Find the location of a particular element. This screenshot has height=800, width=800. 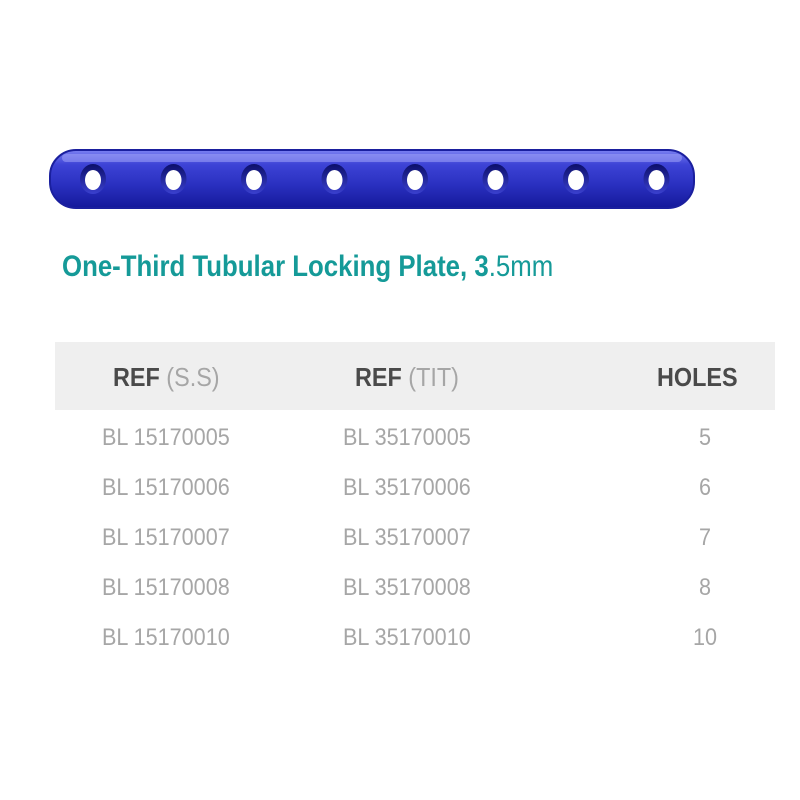

cell-ref-tit: BL 35170008 is located at coordinates (407, 587).